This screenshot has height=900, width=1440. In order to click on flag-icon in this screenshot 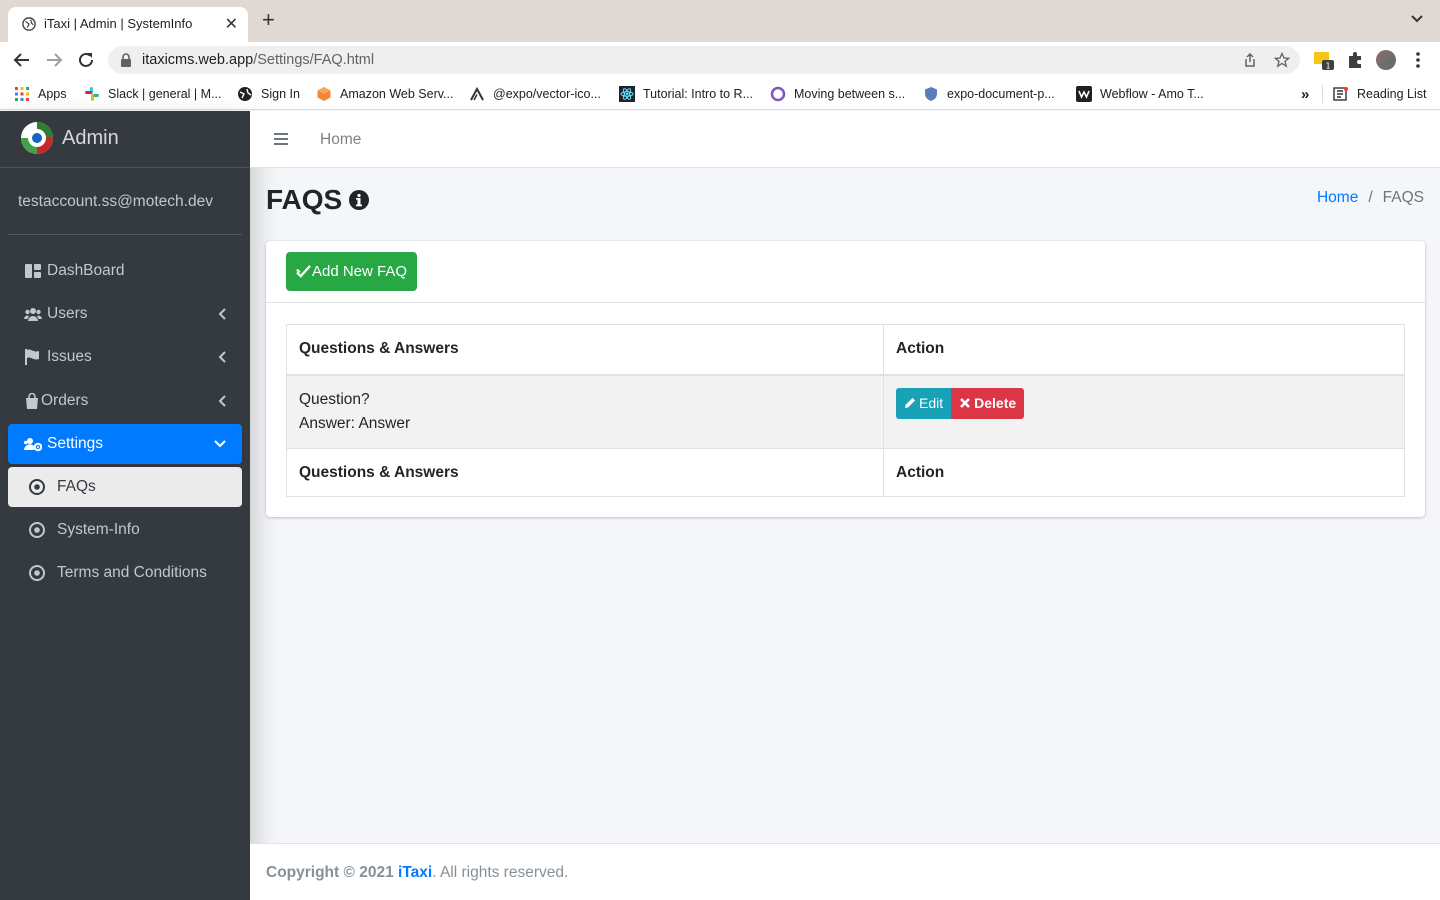, I will do `click(32, 357)`.